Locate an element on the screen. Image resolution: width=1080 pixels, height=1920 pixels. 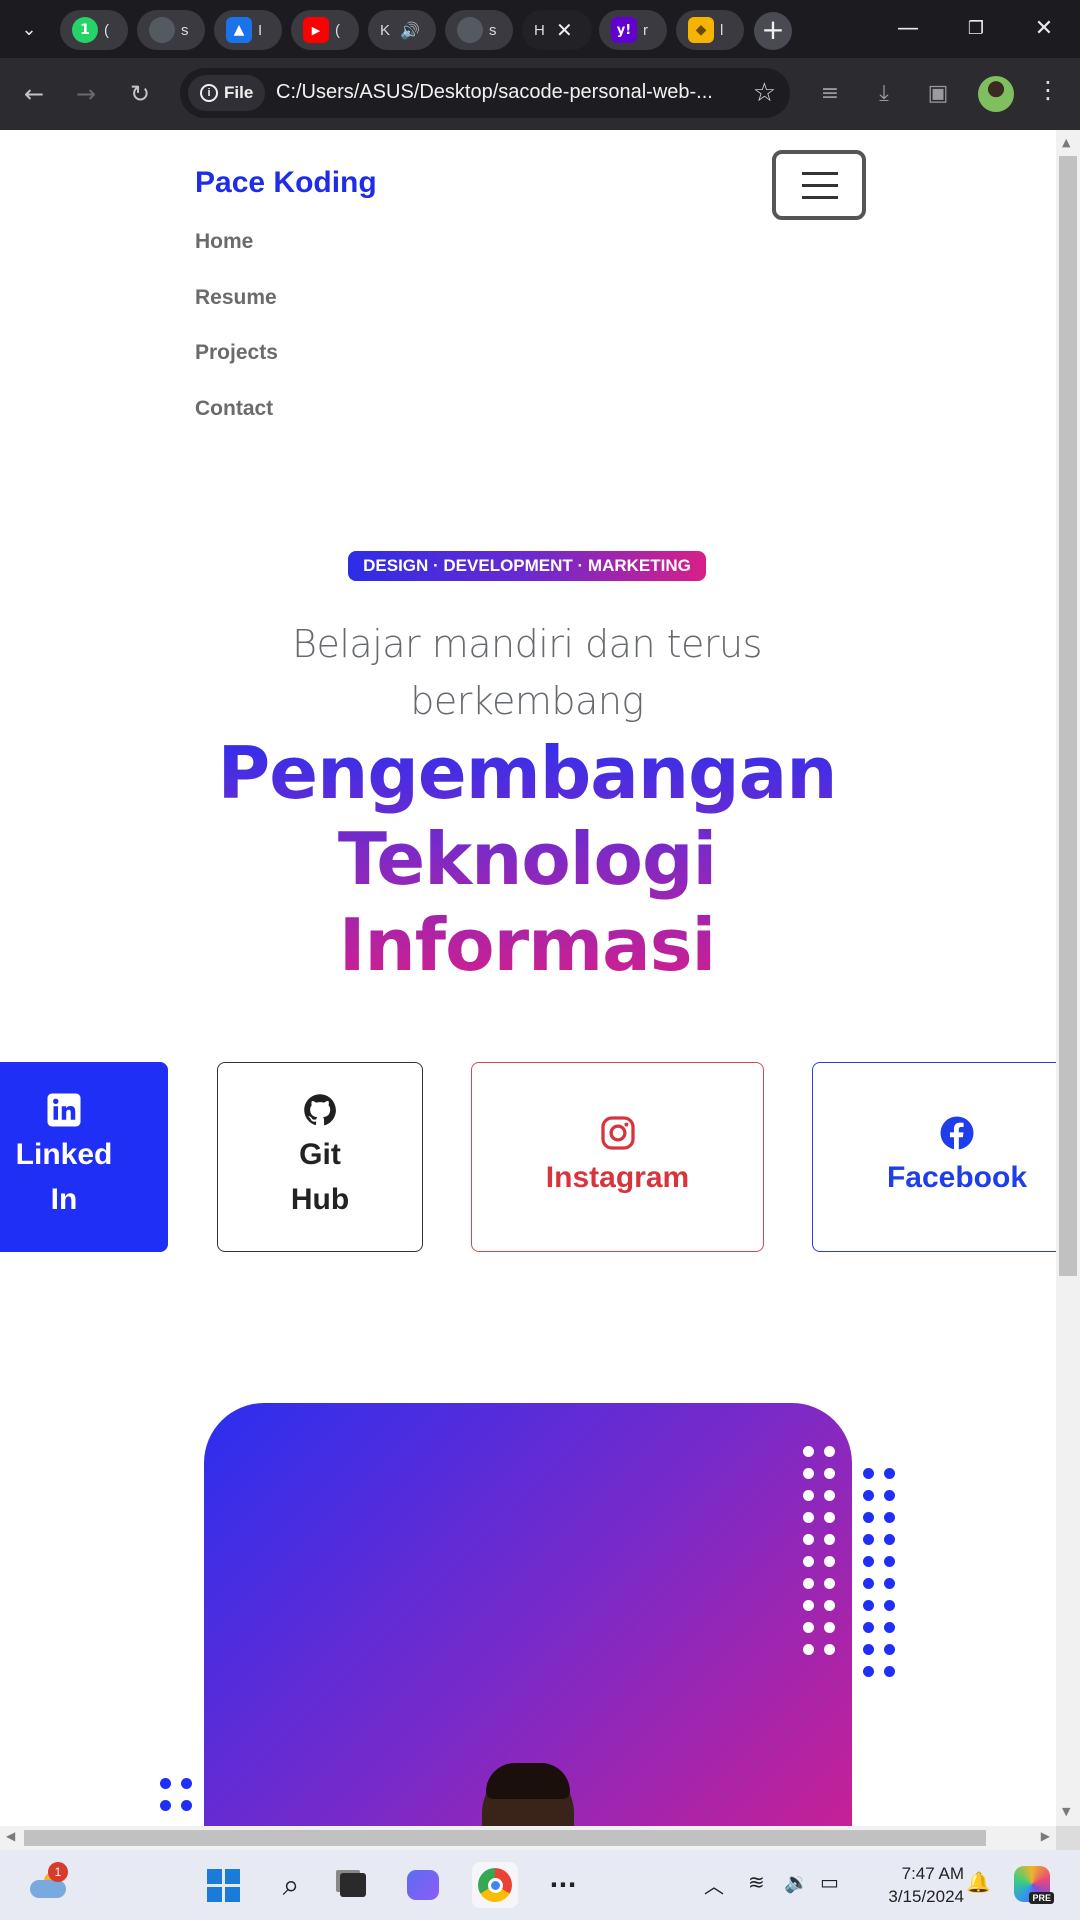
subheading-line: berkembang is located at coordinates (527, 701).